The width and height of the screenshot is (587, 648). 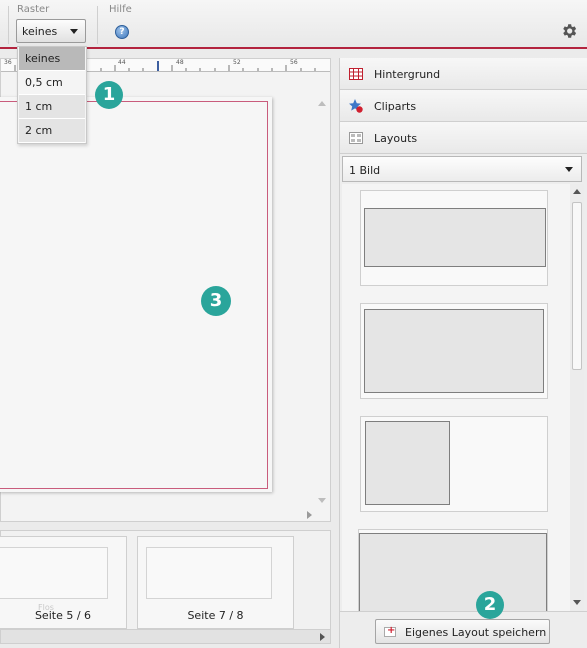 What do you see at coordinates (52, 131) in the screenshot?
I see `raster-option: 2 cm` at bounding box center [52, 131].